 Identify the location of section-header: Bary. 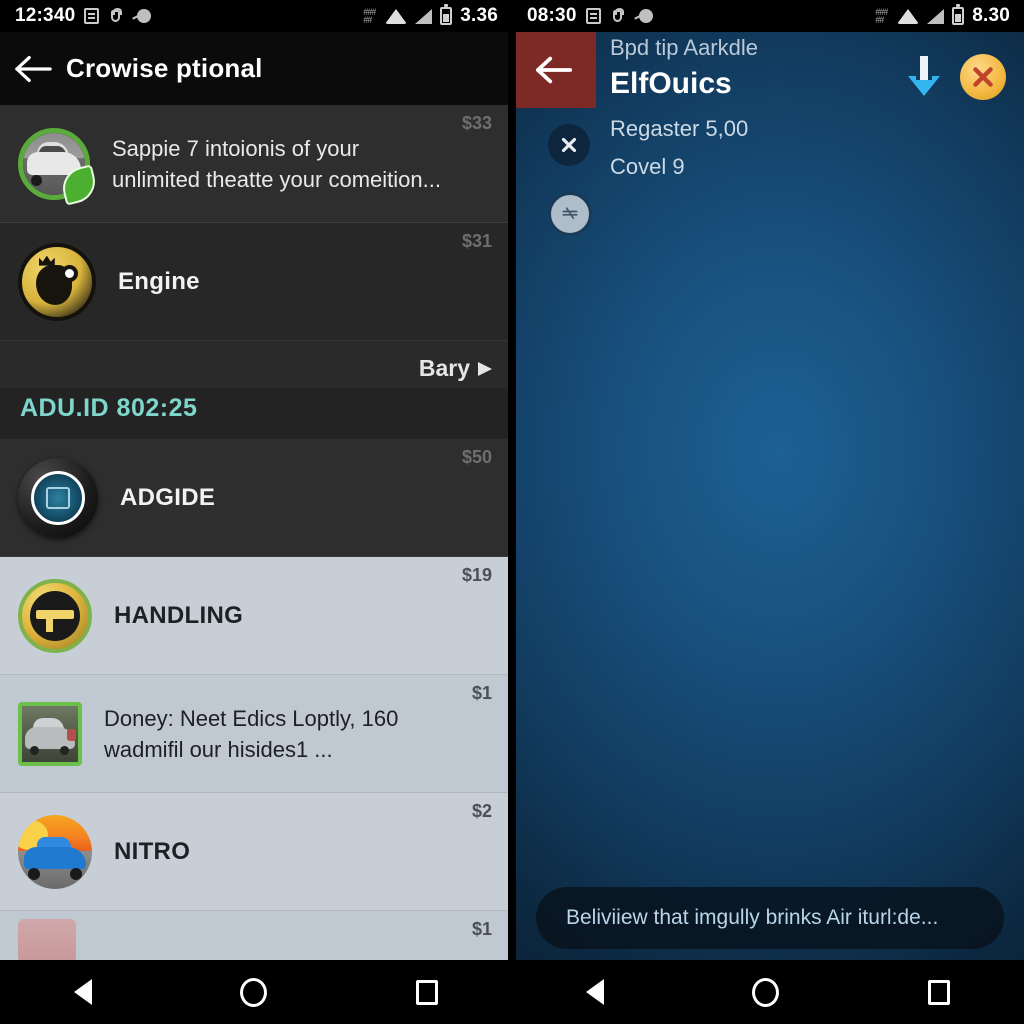
(256, 364).